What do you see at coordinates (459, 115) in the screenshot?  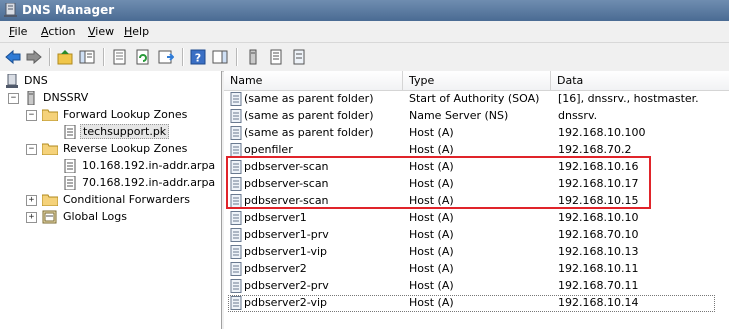 I see `record-type: Name Server (NS)` at bounding box center [459, 115].